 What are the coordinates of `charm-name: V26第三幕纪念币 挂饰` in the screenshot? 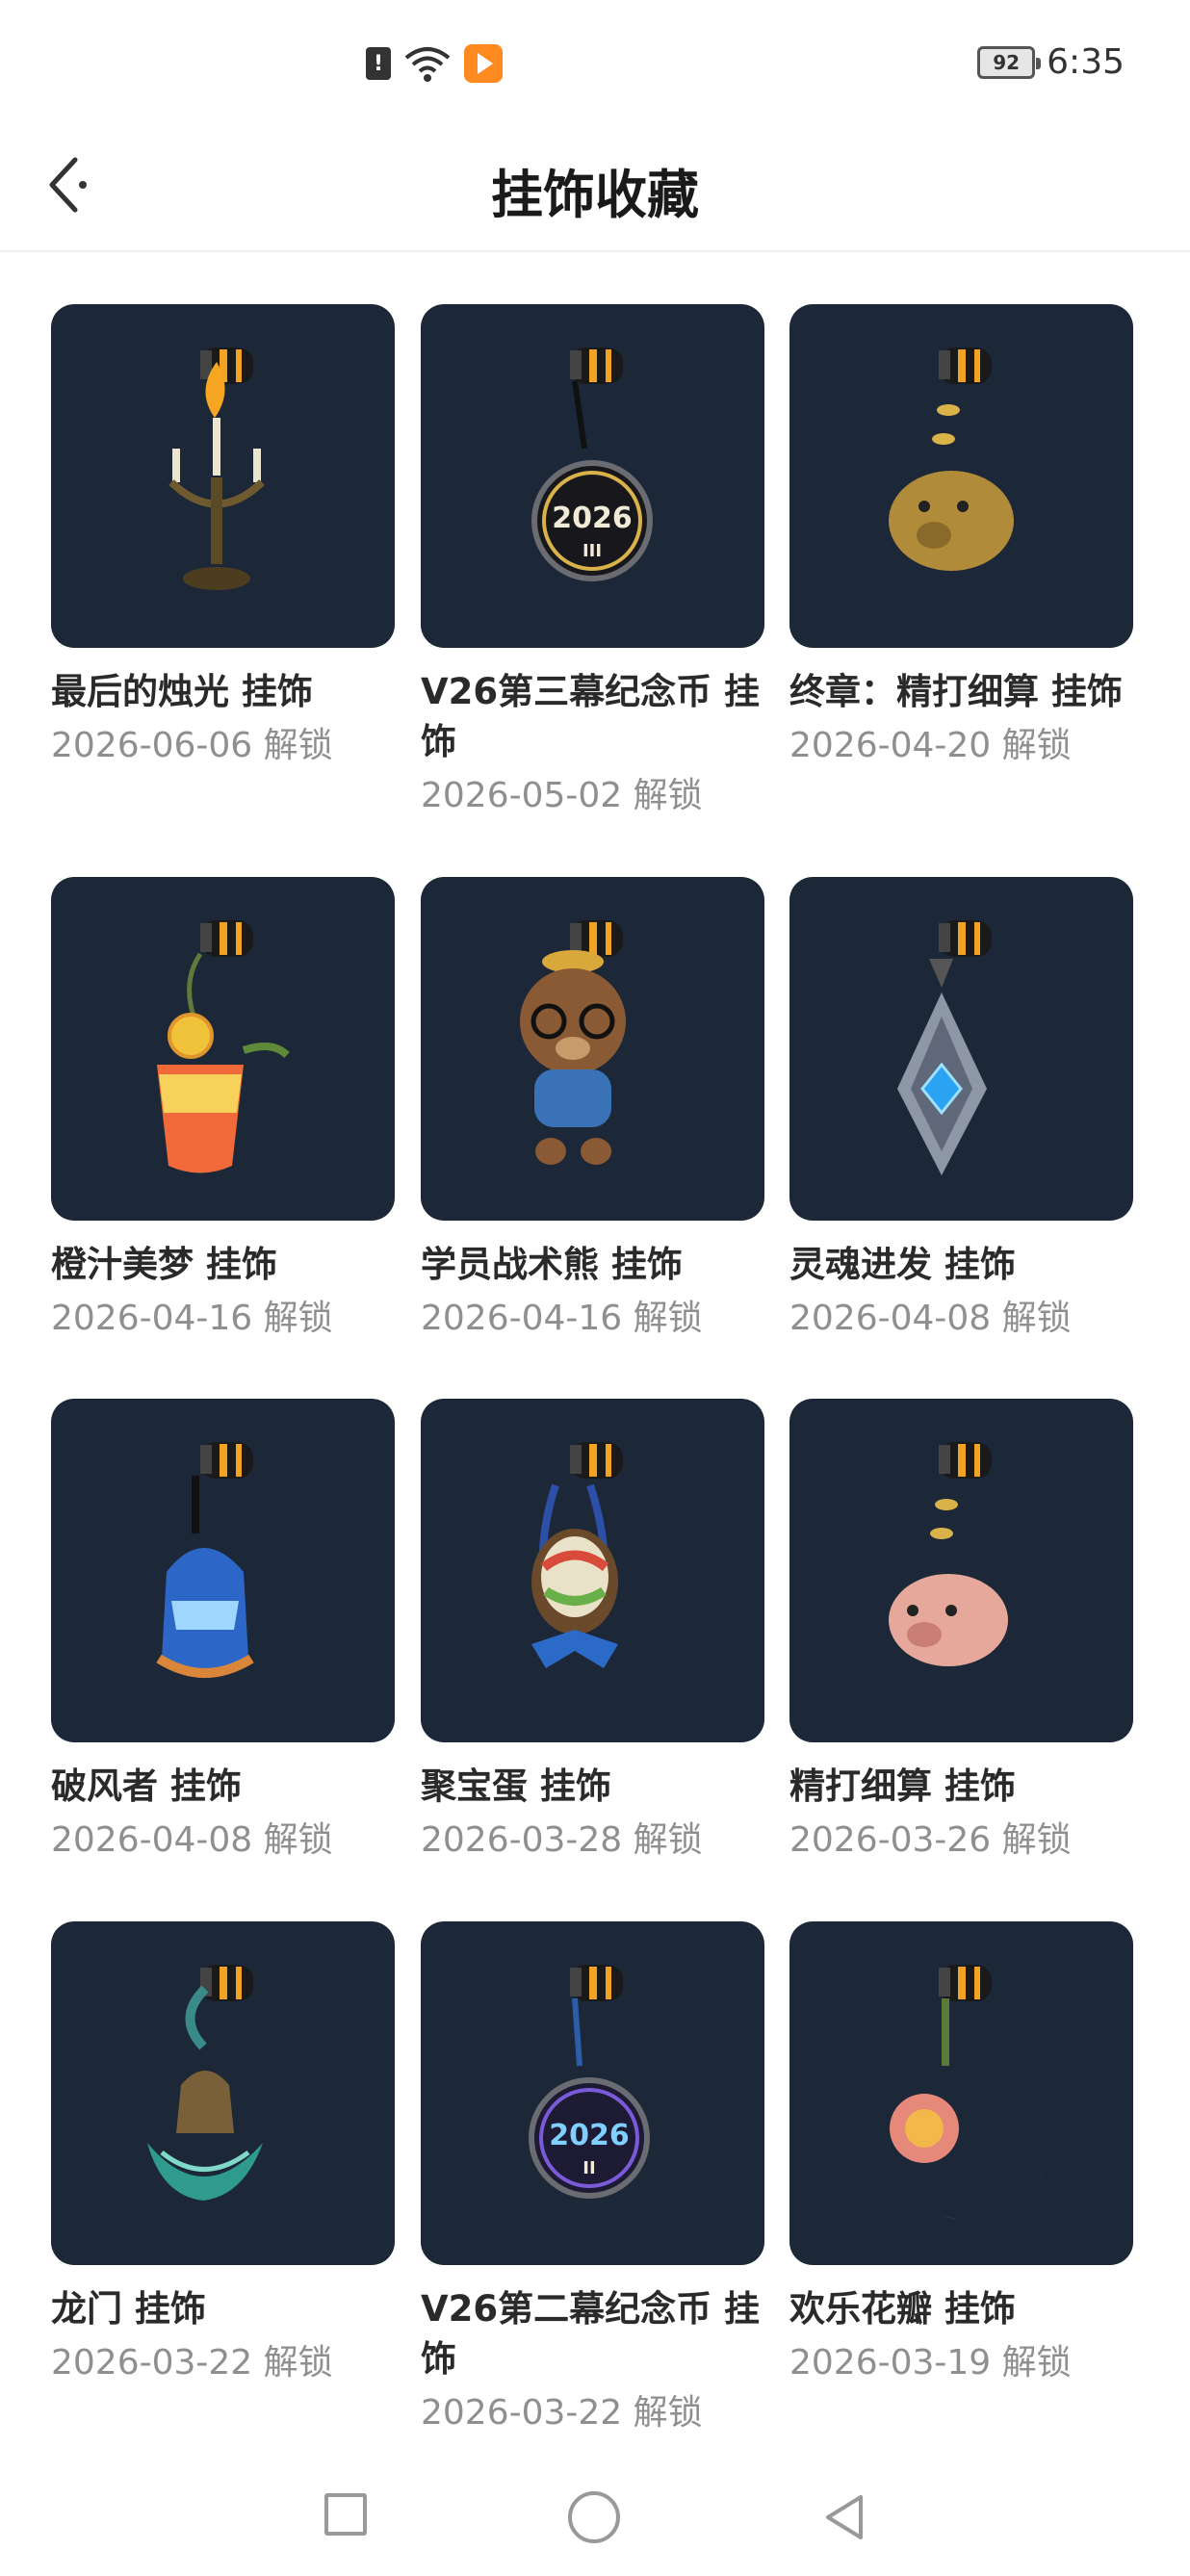 It's located at (591, 716).